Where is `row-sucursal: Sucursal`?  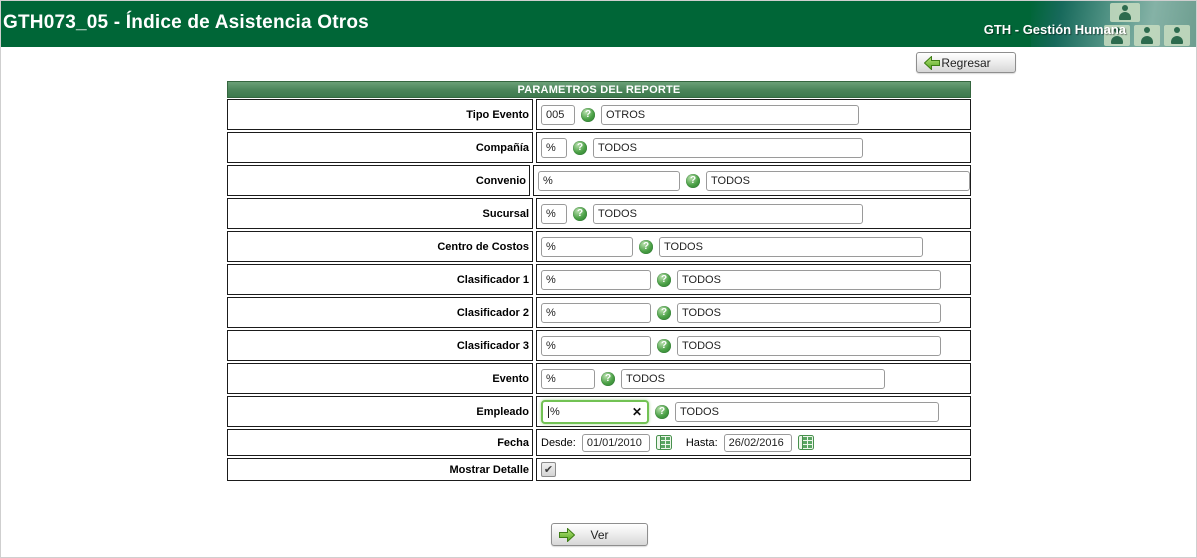
row-sucursal: Sucursal is located at coordinates (599, 213).